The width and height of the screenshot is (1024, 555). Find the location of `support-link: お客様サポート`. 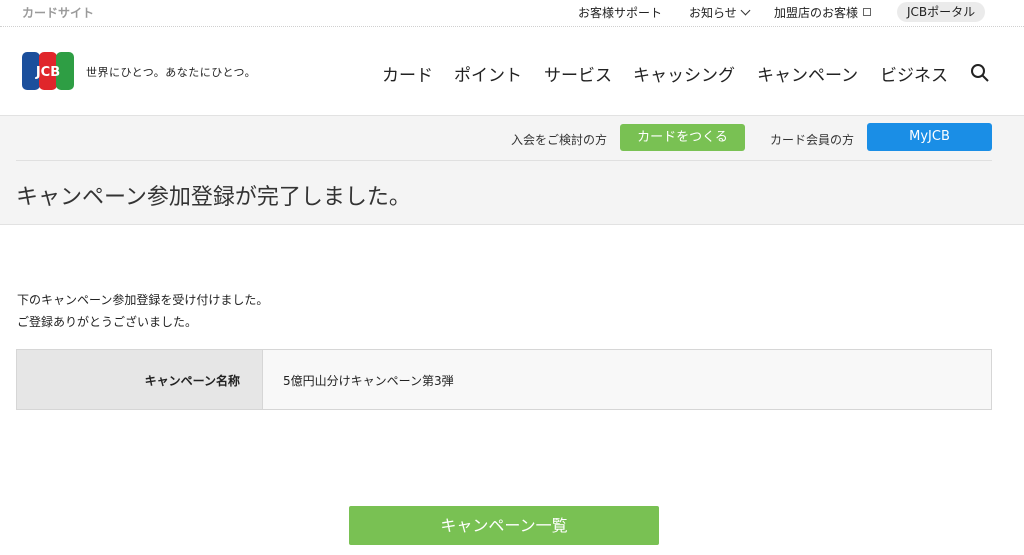

support-link: お客様サポート is located at coordinates (620, 12).